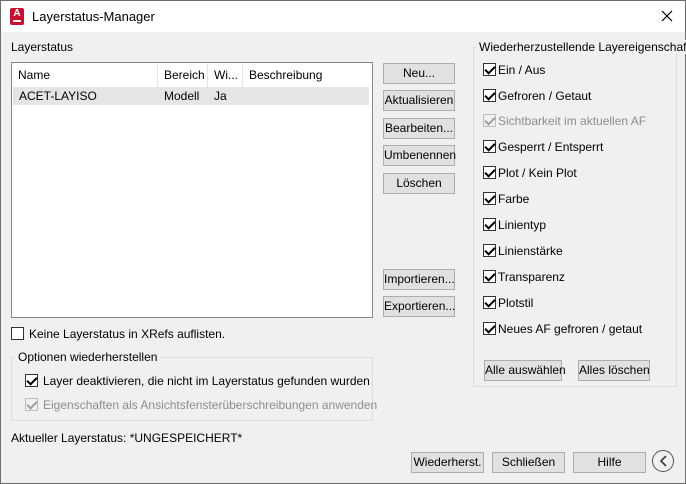 The height and width of the screenshot is (484, 686). I want to click on close-icon, so click(667, 16).